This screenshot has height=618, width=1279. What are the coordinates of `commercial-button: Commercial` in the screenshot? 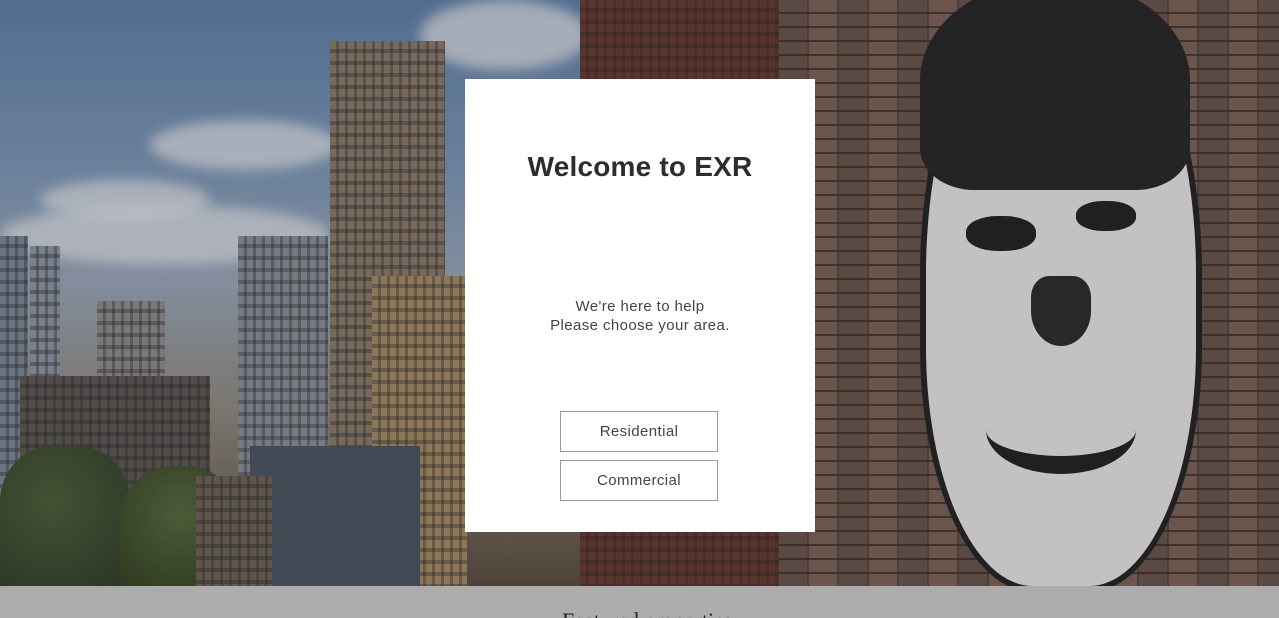 It's located at (639, 480).